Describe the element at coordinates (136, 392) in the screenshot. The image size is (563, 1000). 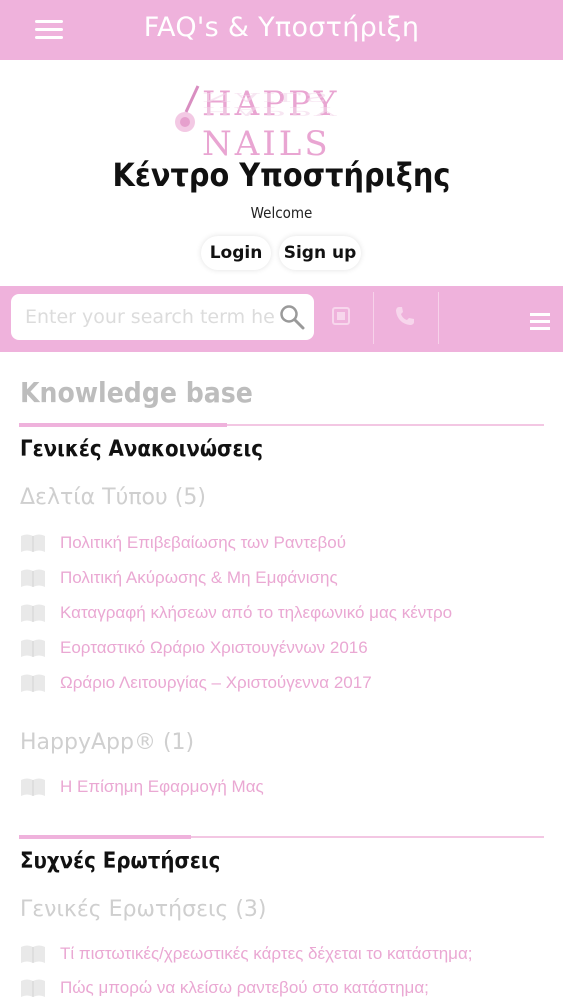
I see `knowledge-base-title: Knowledge base` at that location.